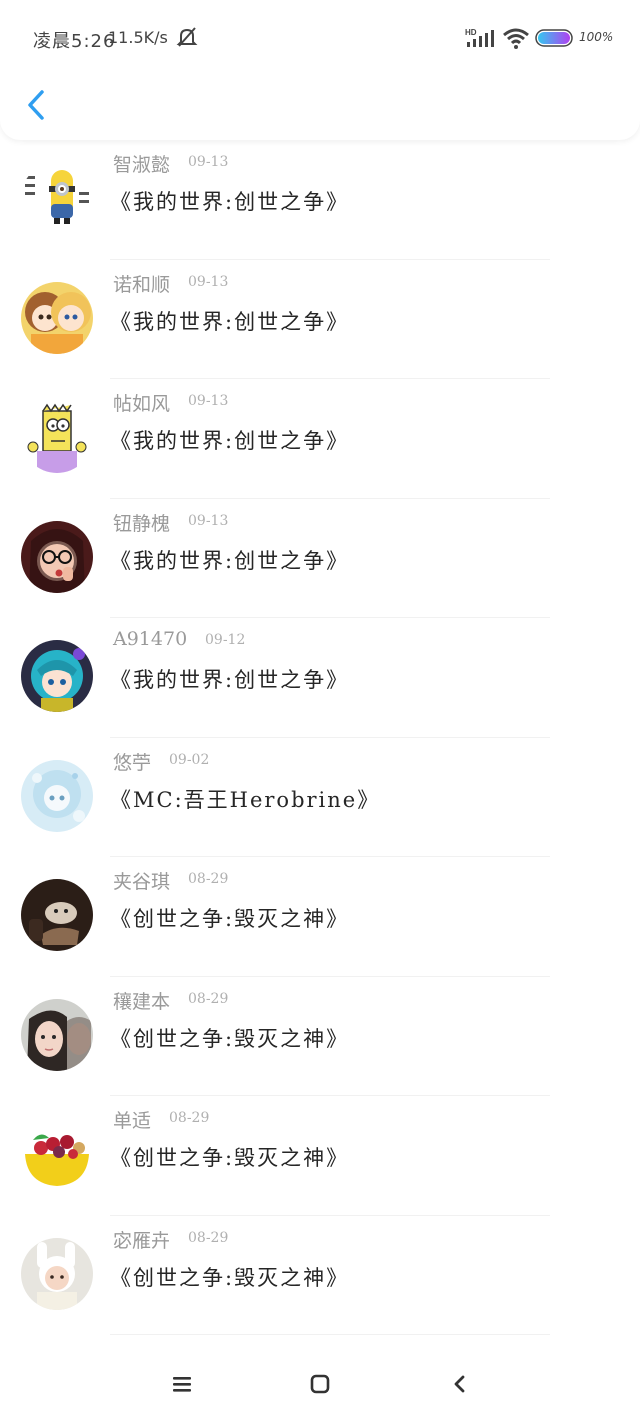 Image resolution: width=640 pixels, height=1423 pixels. What do you see at coordinates (187, 37) in the screenshot?
I see `mute-icon` at bounding box center [187, 37].